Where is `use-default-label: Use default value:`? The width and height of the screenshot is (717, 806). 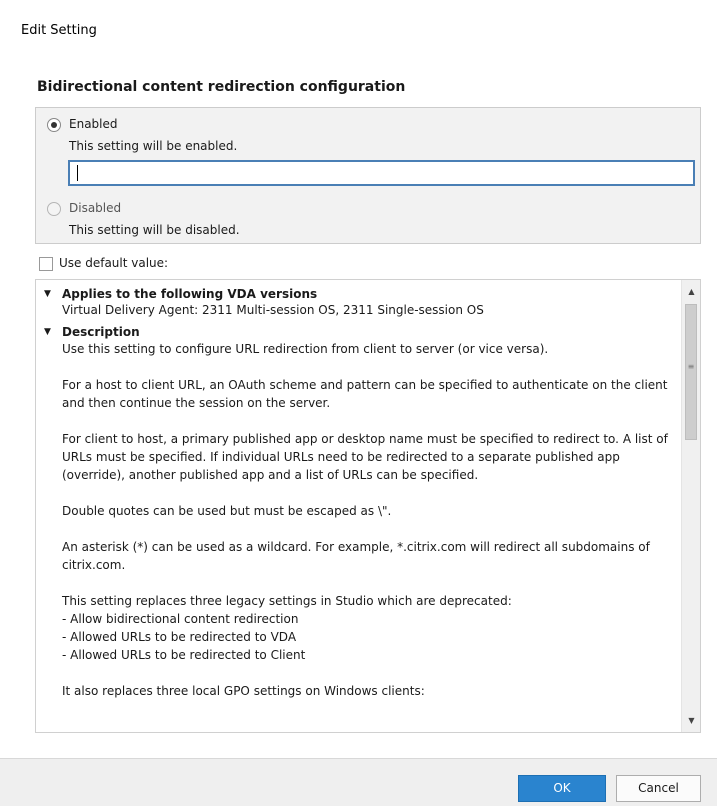 use-default-label: Use default value: is located at coordinates (113, 263).